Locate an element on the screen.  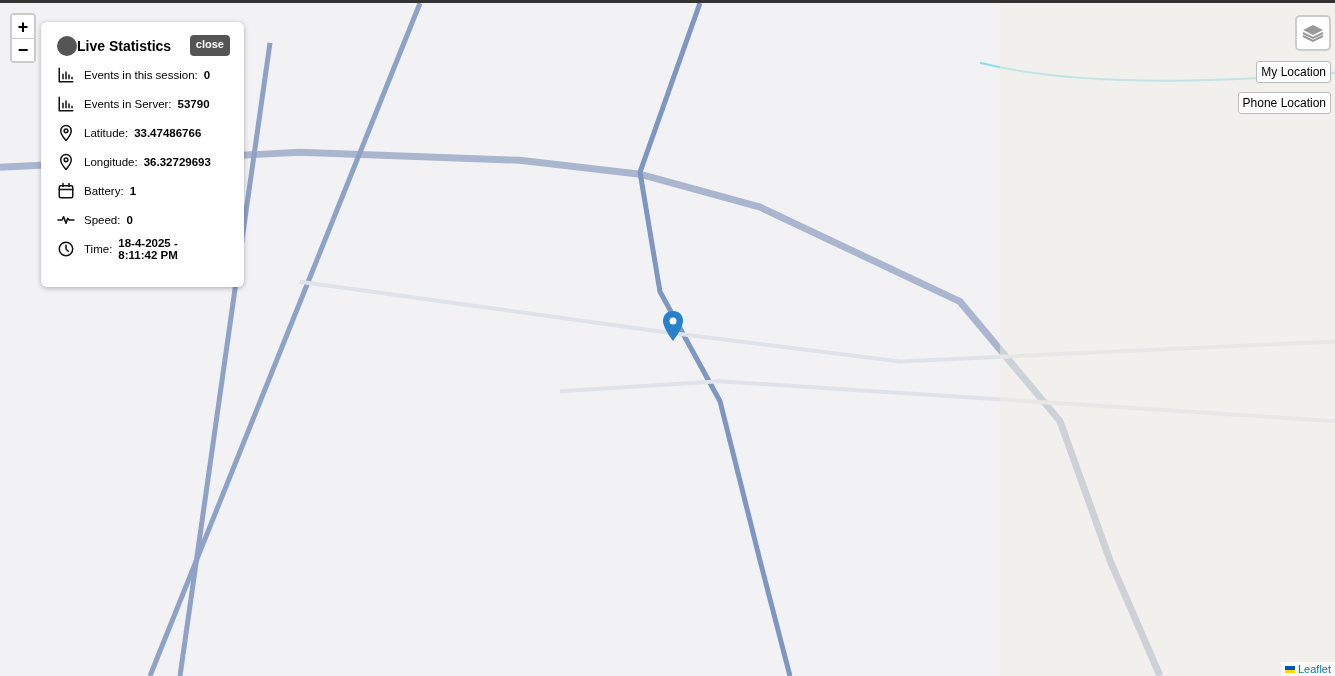
close-button: close is located at coordinates (209, 45).